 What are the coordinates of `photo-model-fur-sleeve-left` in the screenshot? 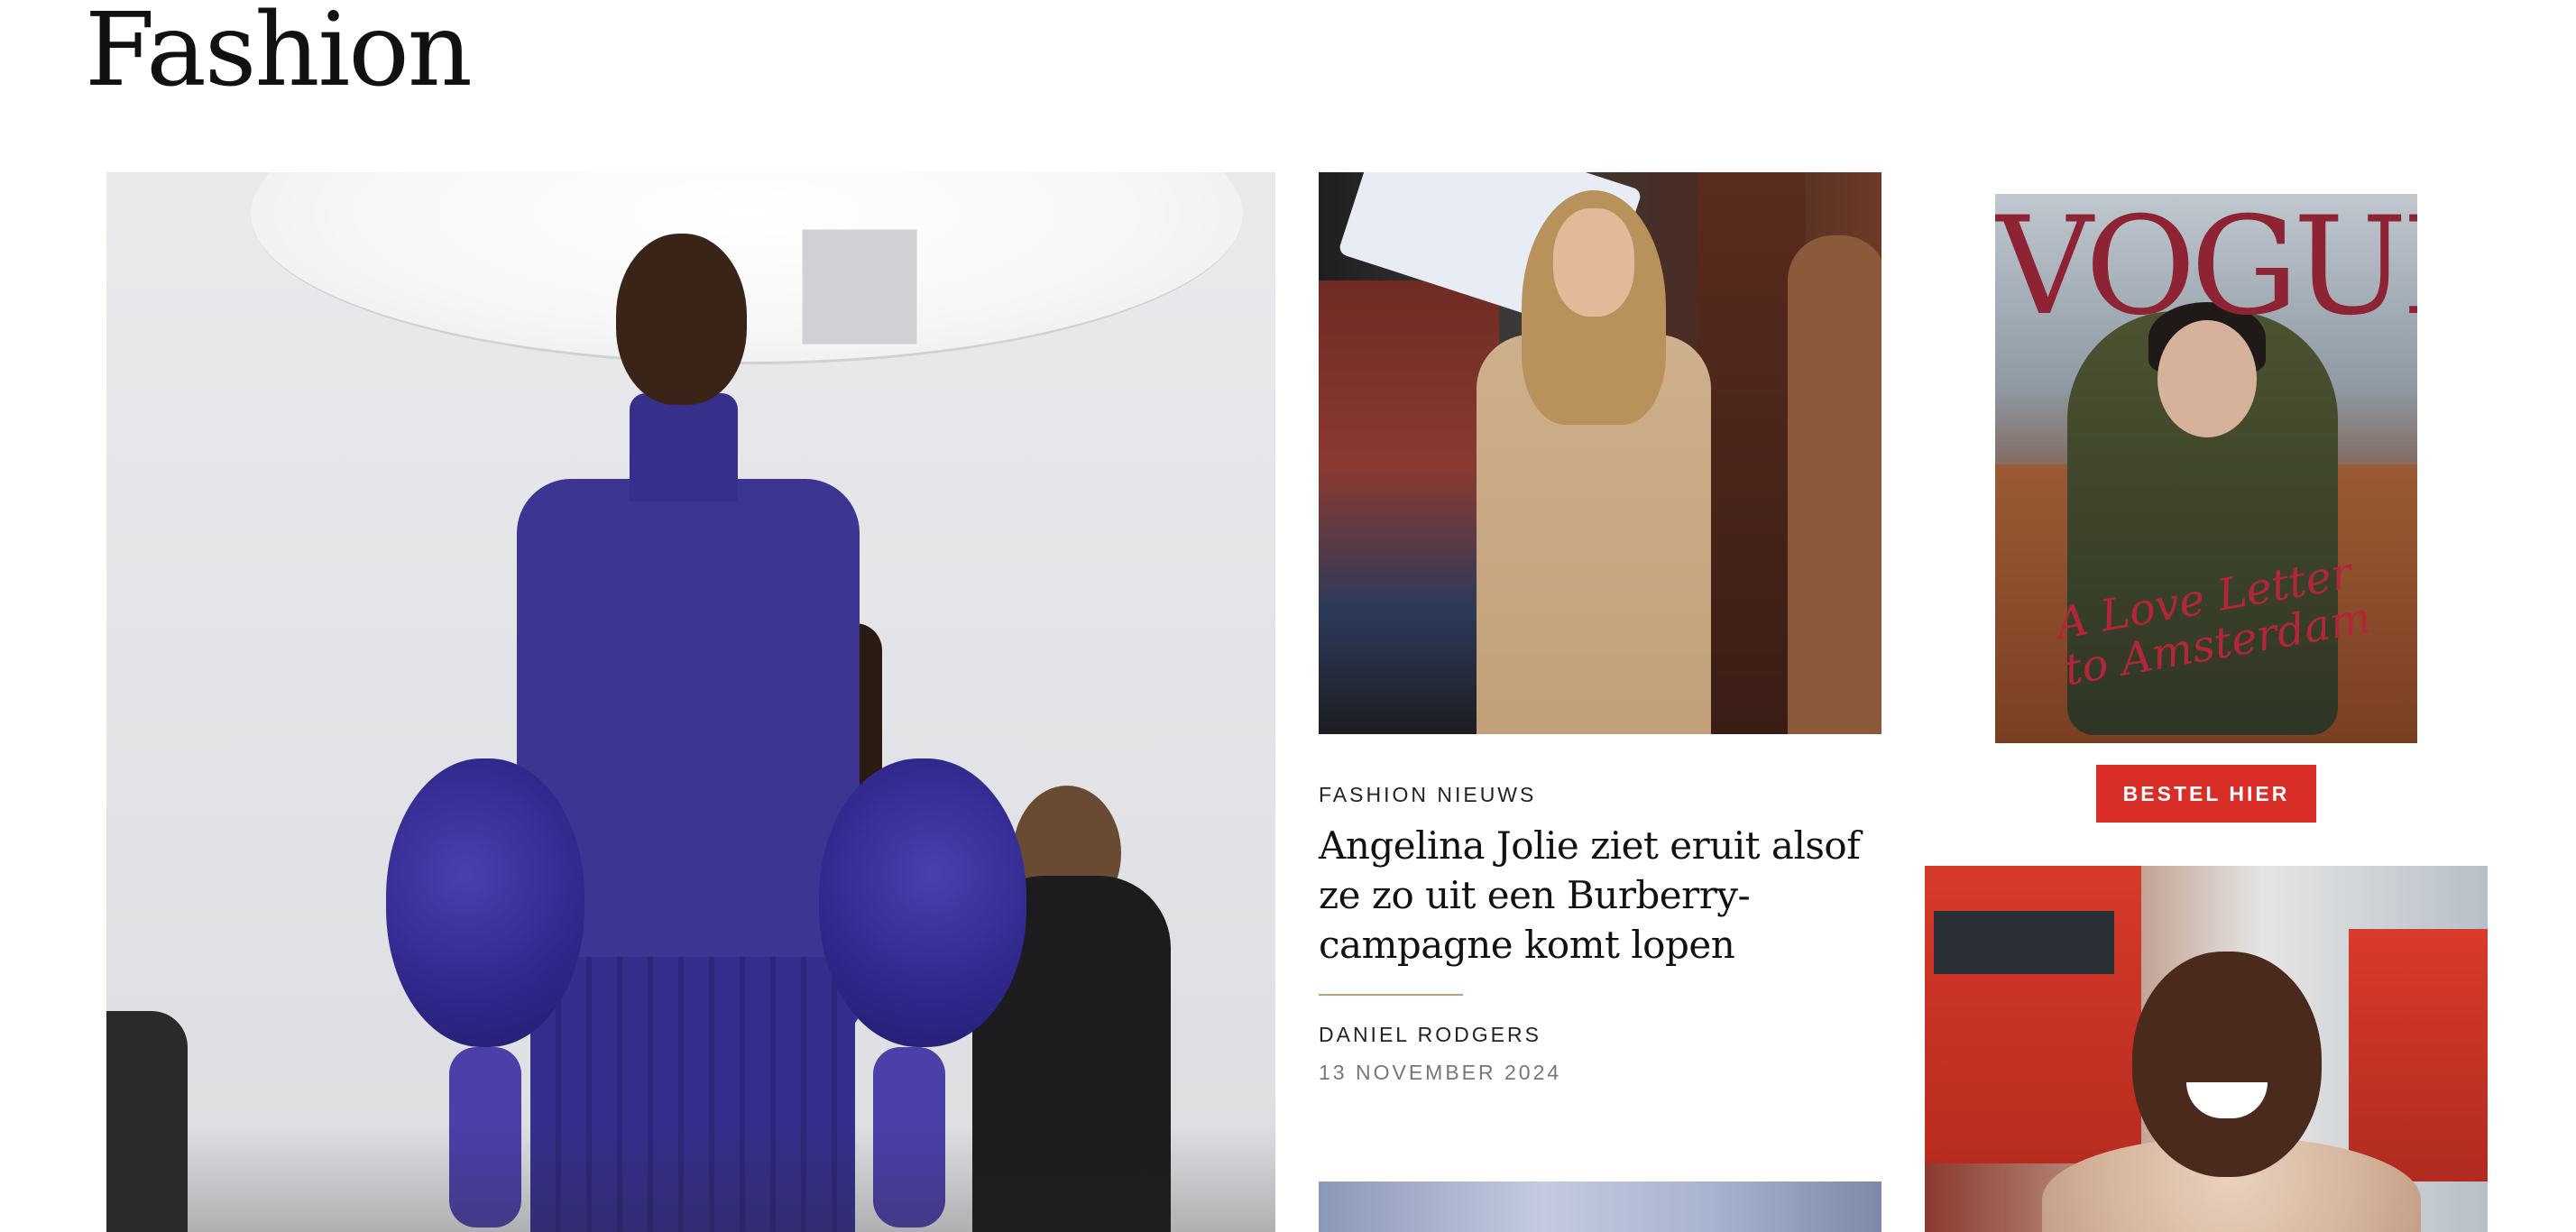 It's located at (485, 903).